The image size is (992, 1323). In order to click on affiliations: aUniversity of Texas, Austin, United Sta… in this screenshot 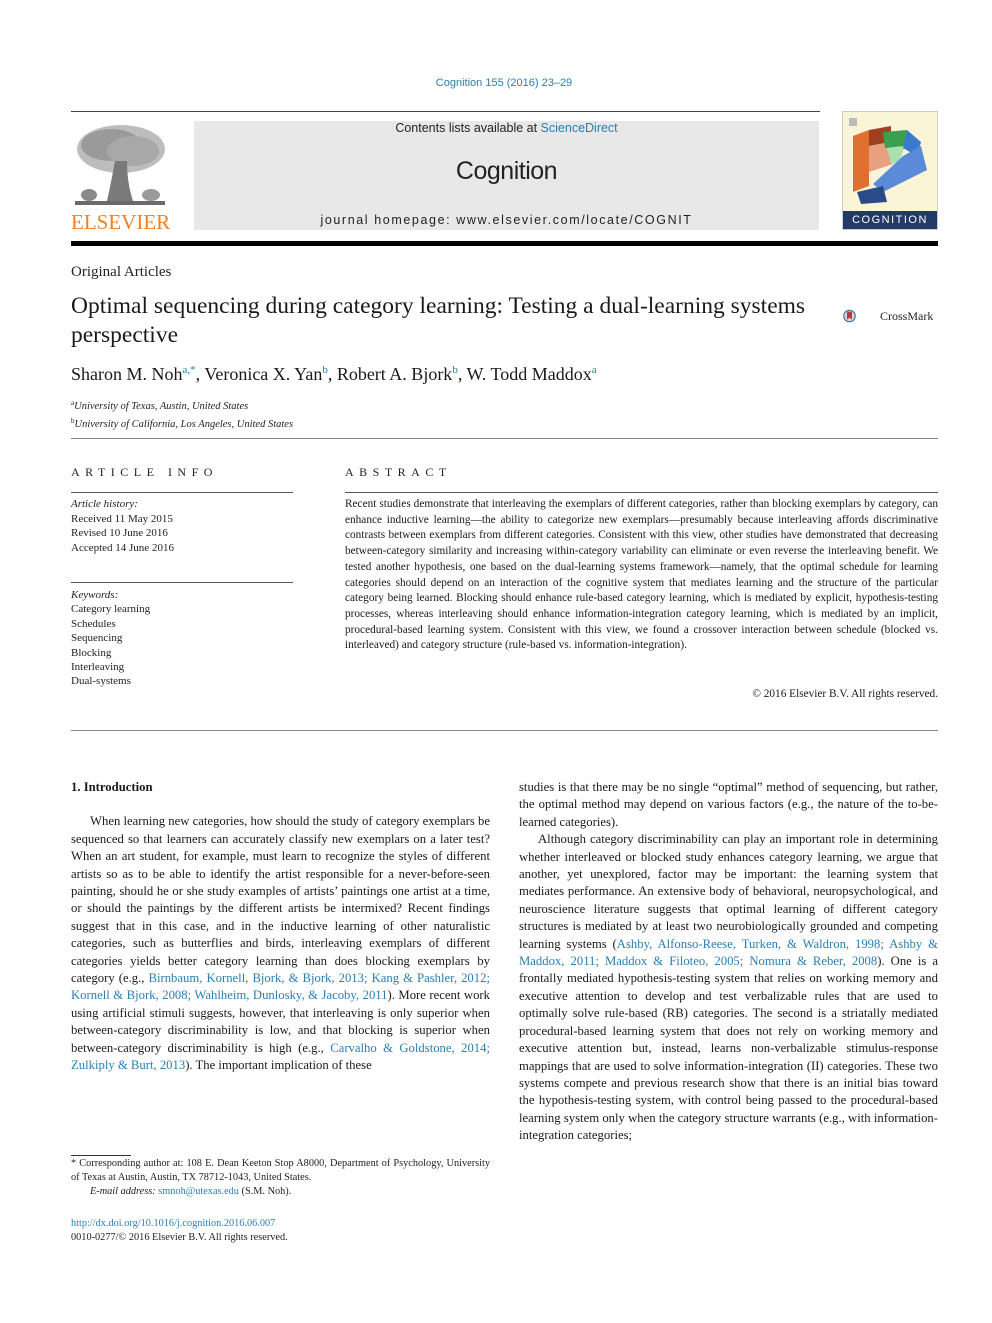, I will do `click(182, 414)`.